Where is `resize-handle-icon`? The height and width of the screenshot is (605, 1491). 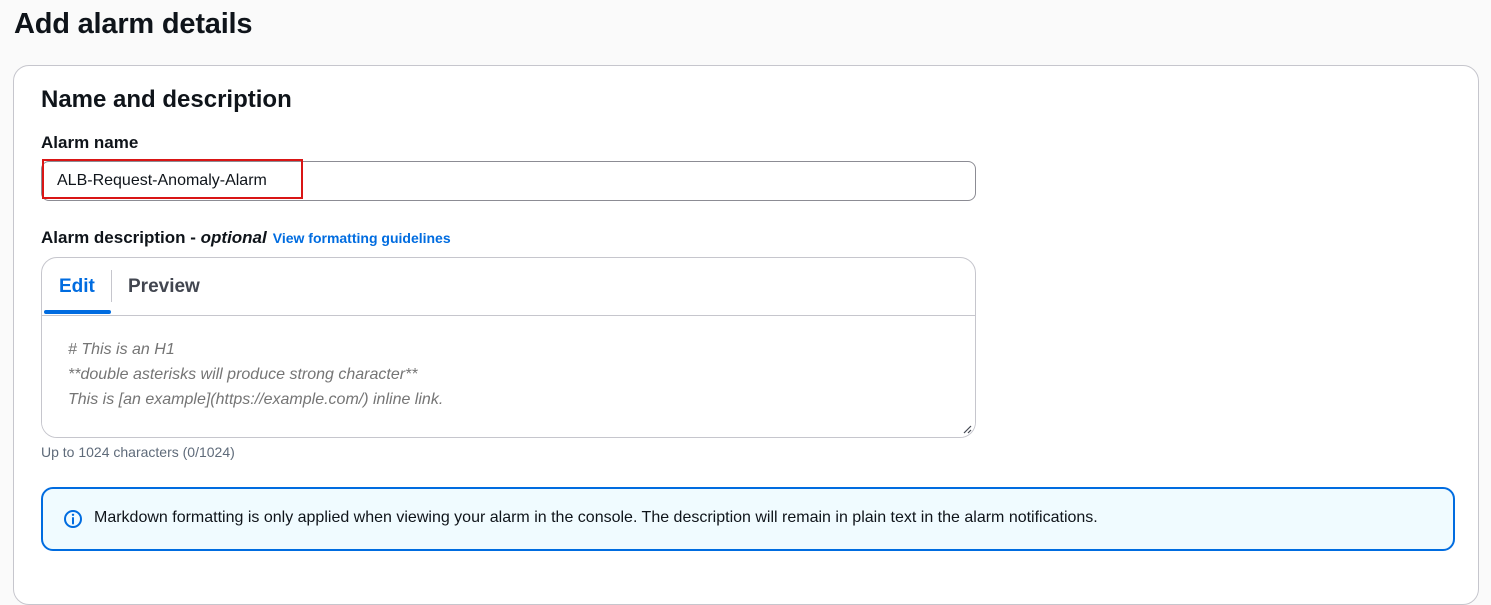 resize-handle-icon is located at coordinates (967, 429).